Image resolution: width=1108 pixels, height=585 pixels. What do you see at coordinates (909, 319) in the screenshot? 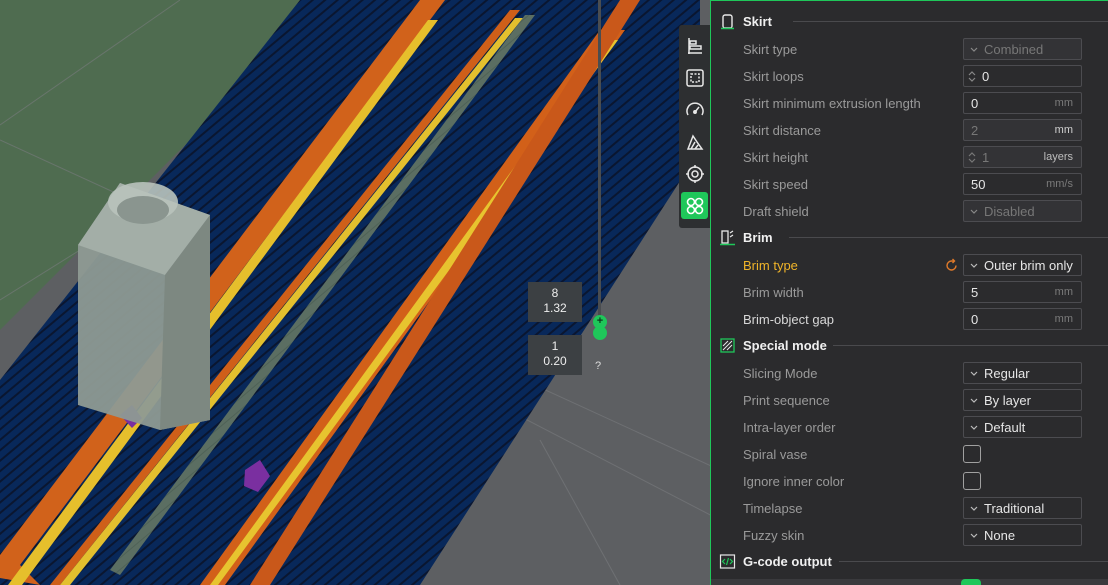
I see `row-brim-object-gap: Brim-object gap 0 mm` at bounding box center [909, 319].